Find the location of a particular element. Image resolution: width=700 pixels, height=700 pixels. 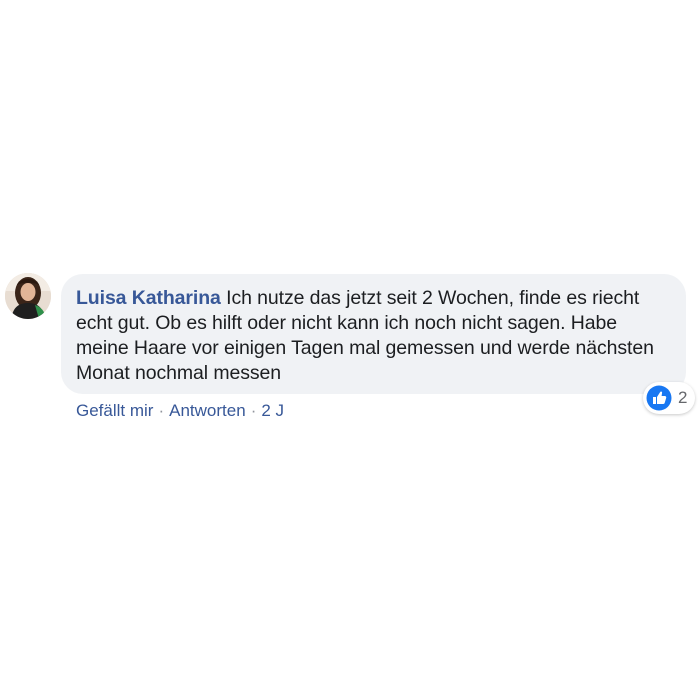

reaction-summary: 2 is located at coordinates (669, 398).